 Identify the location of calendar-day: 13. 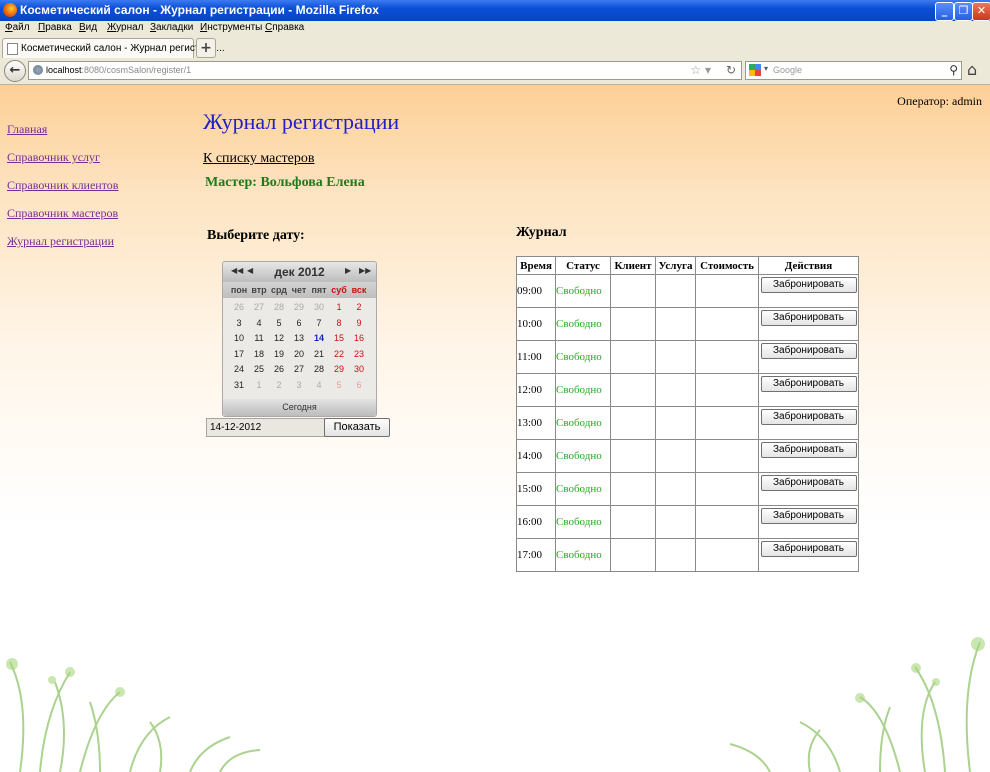
(299, 338).